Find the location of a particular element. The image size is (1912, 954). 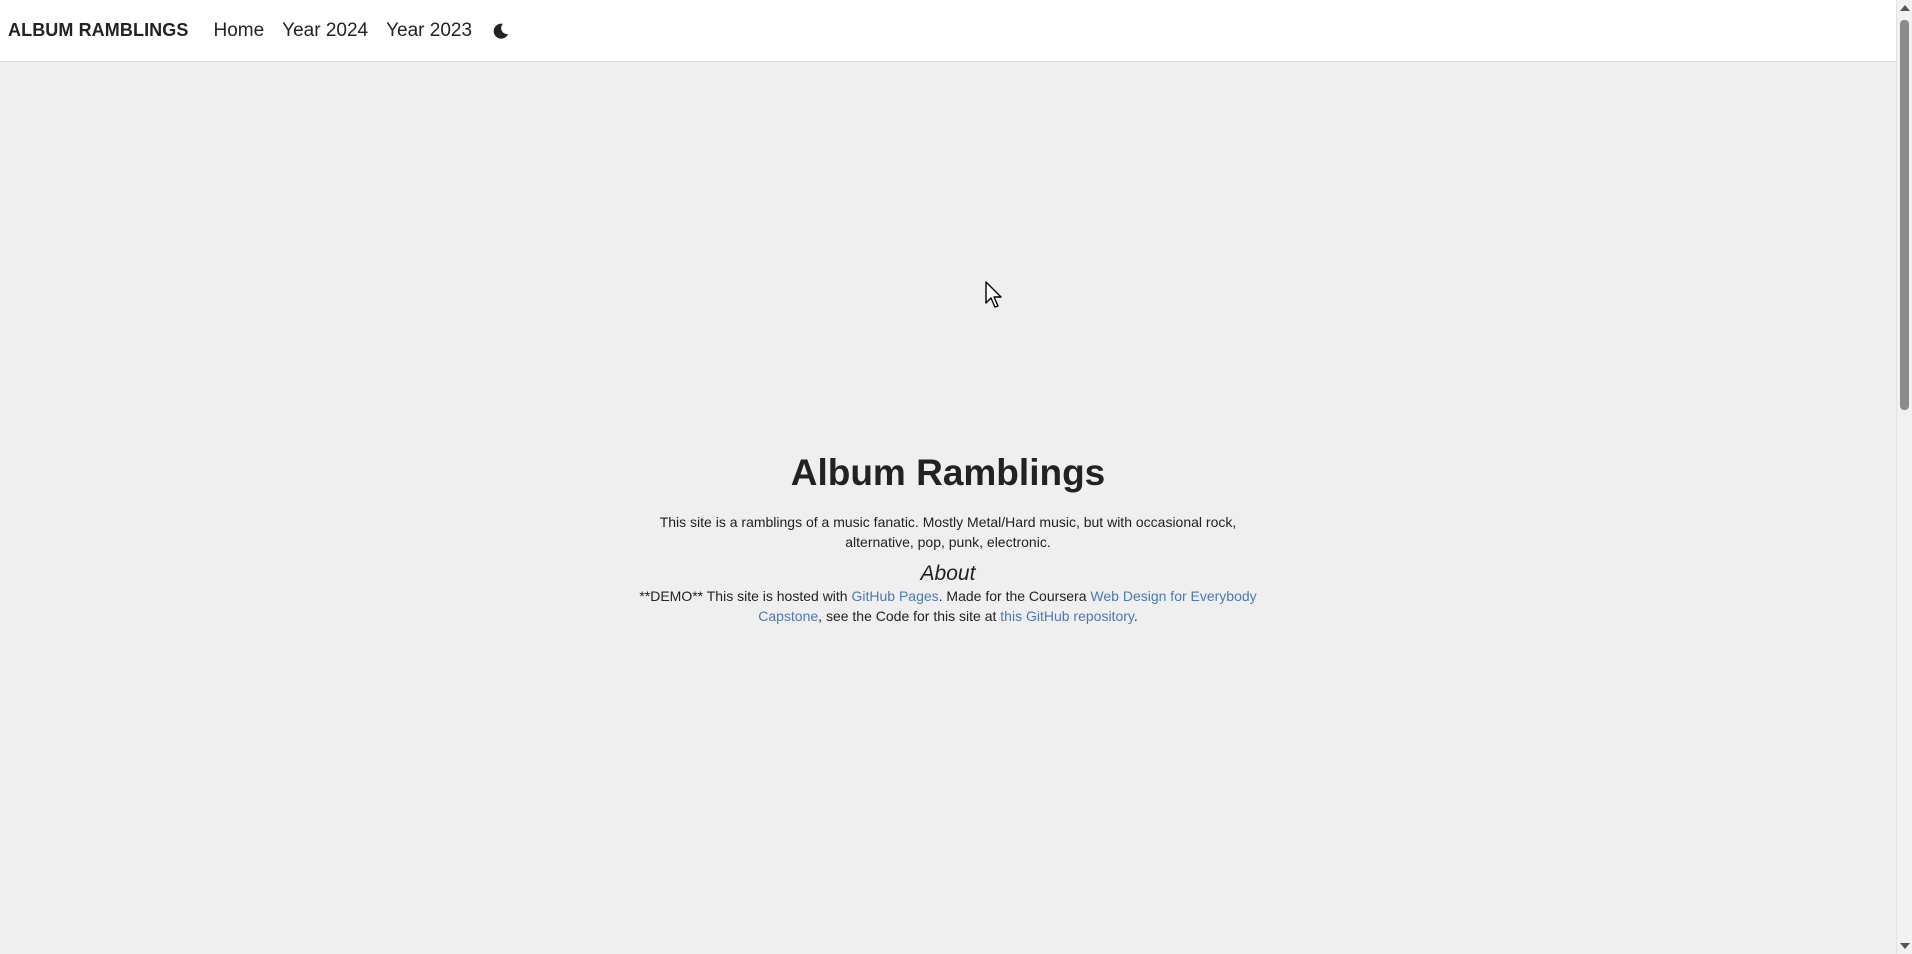

top-navbar: ALBUM RAMBLINGS Home Year 2024 Year 2023 is located at coordinates (948, 31).